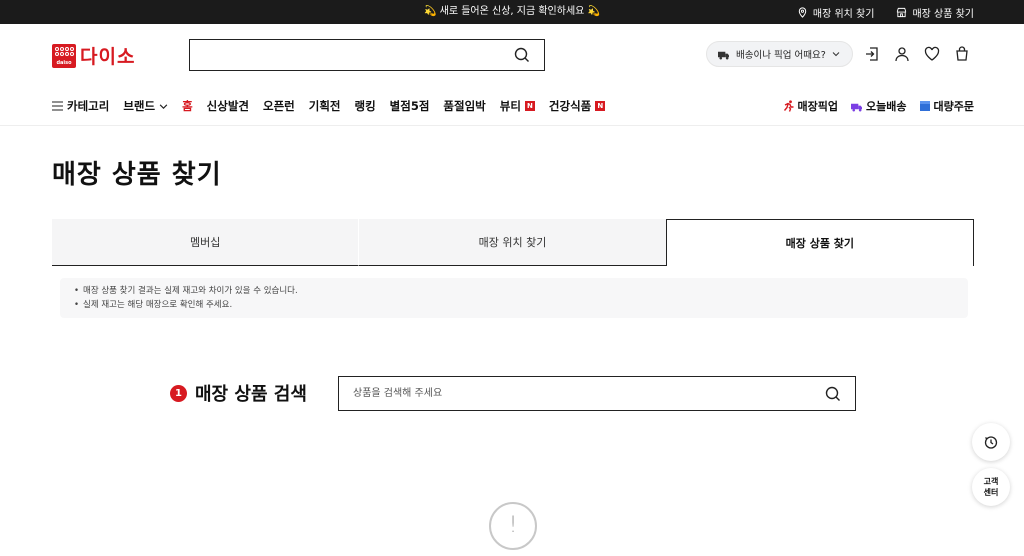 The width and height of the screenshot is (1024, 556). I want to click on nav-item-health-food: 건강식품 N, so click(577, 106).